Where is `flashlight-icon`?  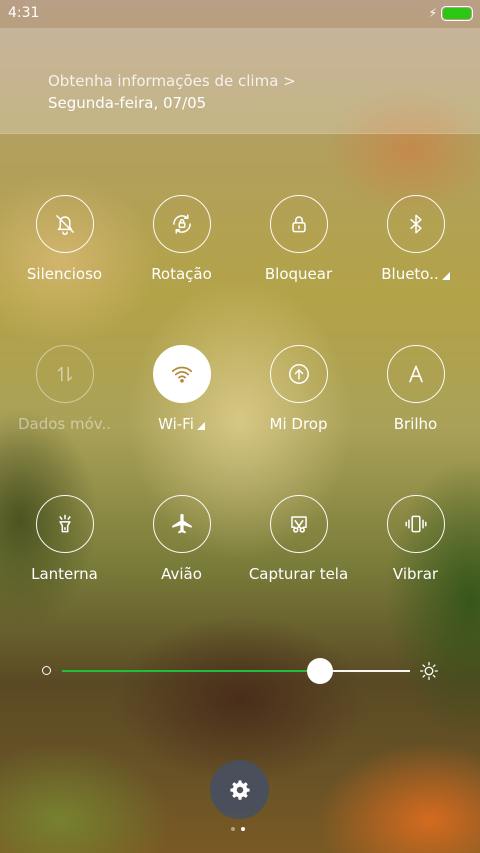 flashlight-icon is located at coordinates (64, 523).